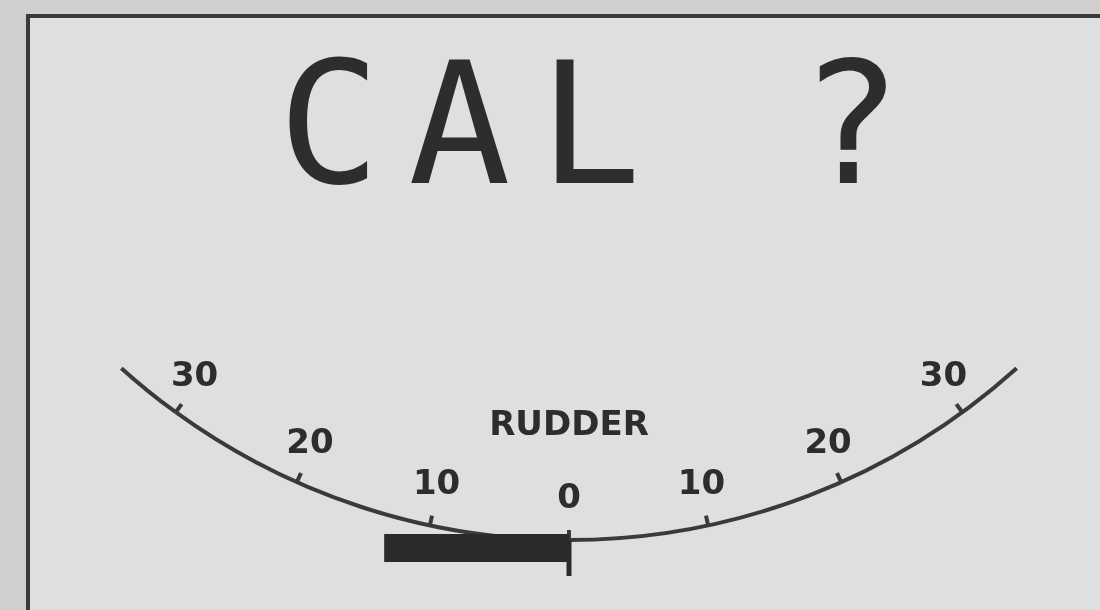 Image resolution: width=1100 pixels, height=610 pixels. What do you see at coordinates (569, 423) in the screenshot?
I see `gauge-label: RUDDER` at bounding box center [569, 423].